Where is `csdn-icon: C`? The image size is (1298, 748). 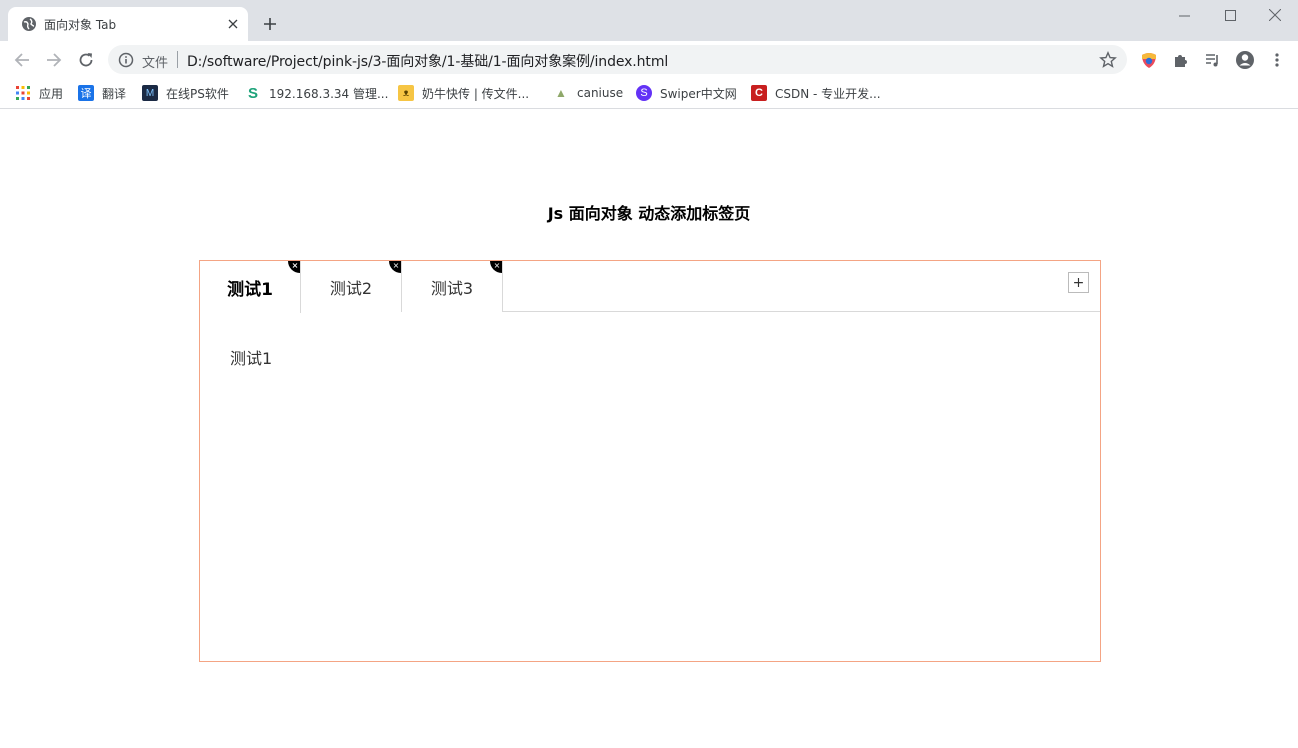
csdn-icon: C is located at coordinates (759, 93).